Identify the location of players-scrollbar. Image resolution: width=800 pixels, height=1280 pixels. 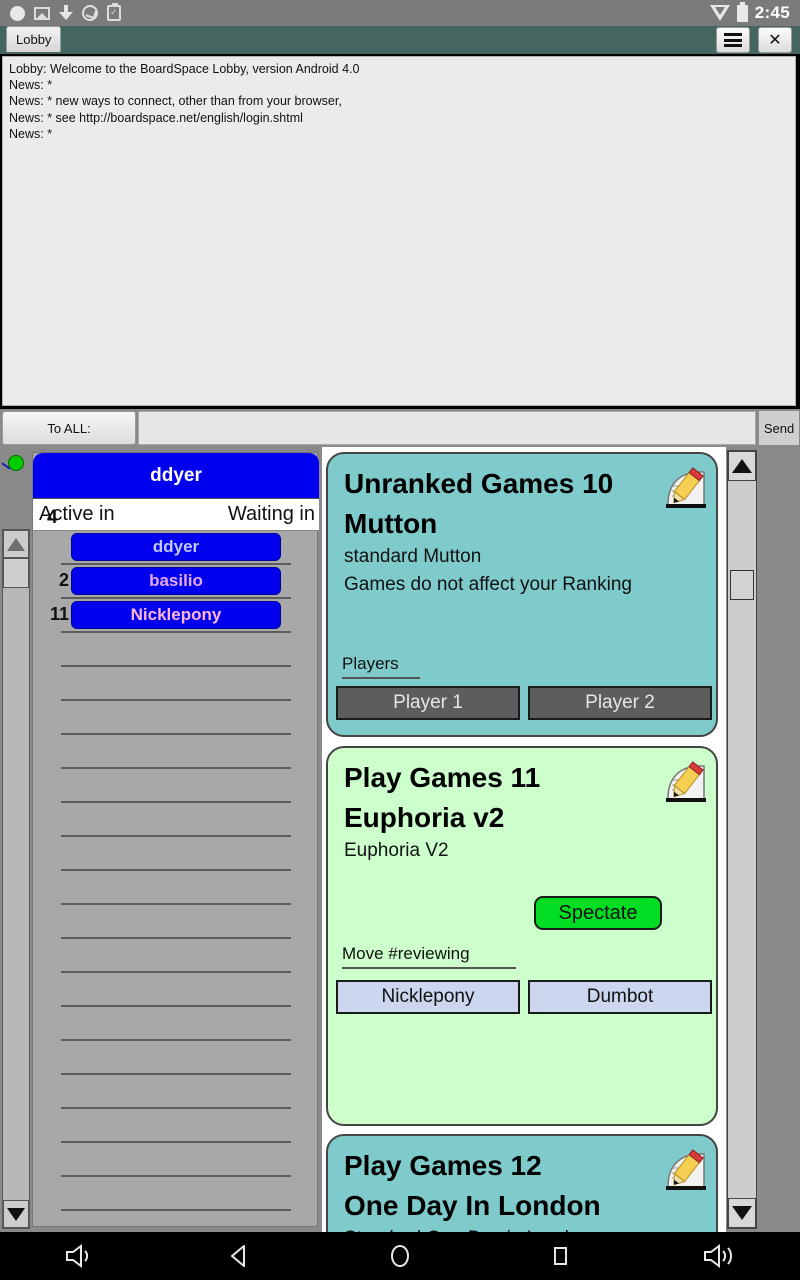
(16, 879).